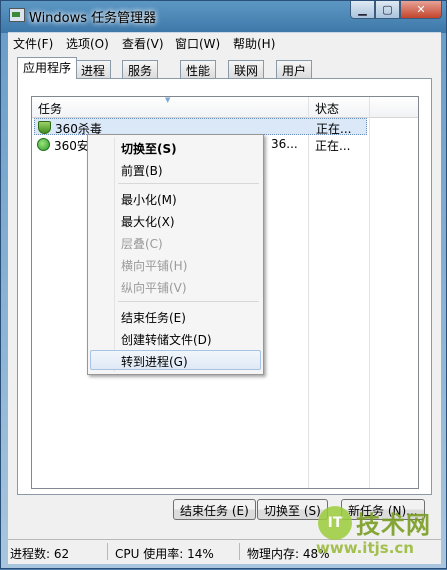 The width and height of the screenshot is (447, 570). What do you see at coordinates (166, 340) in the screenshot?
I see `menu-item-label: 创建转储文件(D)` at bounding box center [166, 340].